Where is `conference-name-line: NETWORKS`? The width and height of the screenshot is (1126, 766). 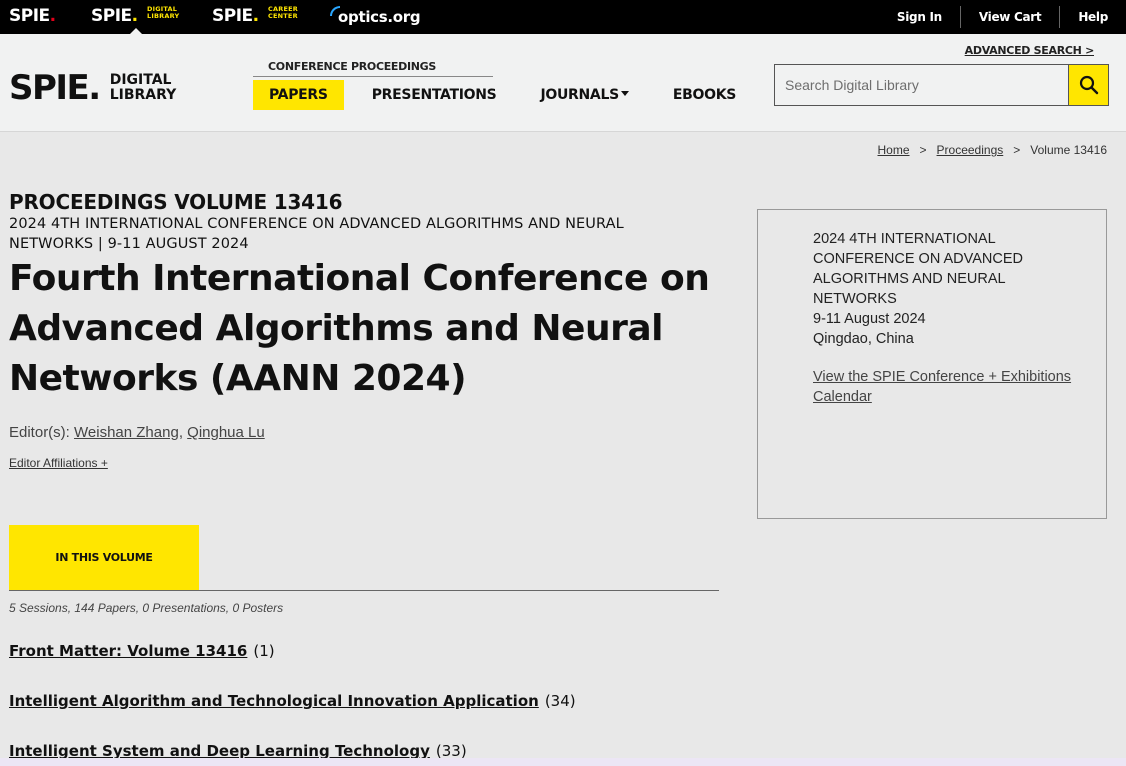 conference-name-line: NETWORKS is located at coordinates (855, 299).